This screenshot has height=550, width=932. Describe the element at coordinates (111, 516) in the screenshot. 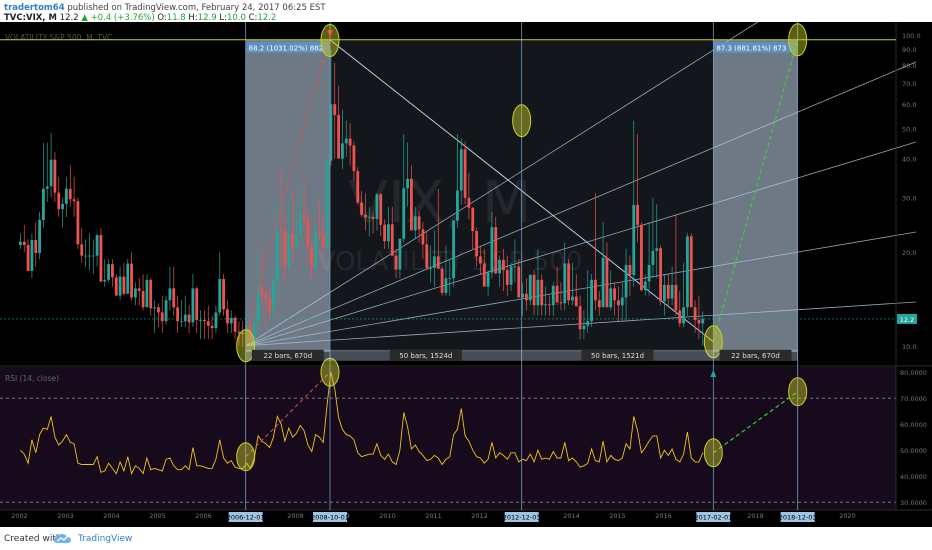

I see `year-tick-label: 2004` at that location.